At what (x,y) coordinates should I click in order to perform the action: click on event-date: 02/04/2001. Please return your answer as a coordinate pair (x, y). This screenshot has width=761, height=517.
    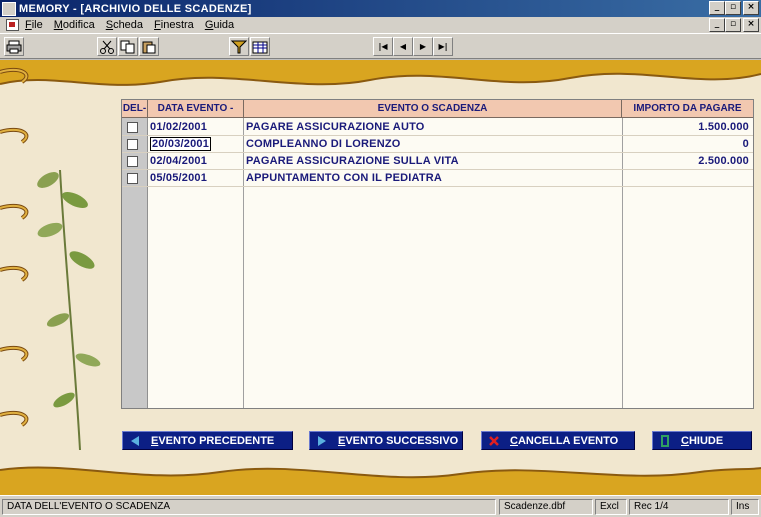
    Looking at the image, I should click on (196, 161).